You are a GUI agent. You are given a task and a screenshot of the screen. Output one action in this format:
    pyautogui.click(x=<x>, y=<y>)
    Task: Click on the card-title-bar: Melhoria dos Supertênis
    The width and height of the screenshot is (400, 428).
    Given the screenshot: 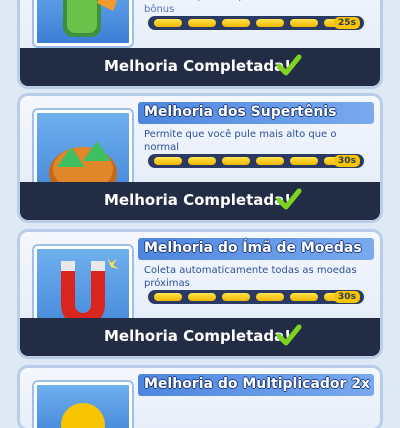 What is the action you would take?
    pyautogui.click(x=256, y=113)
    